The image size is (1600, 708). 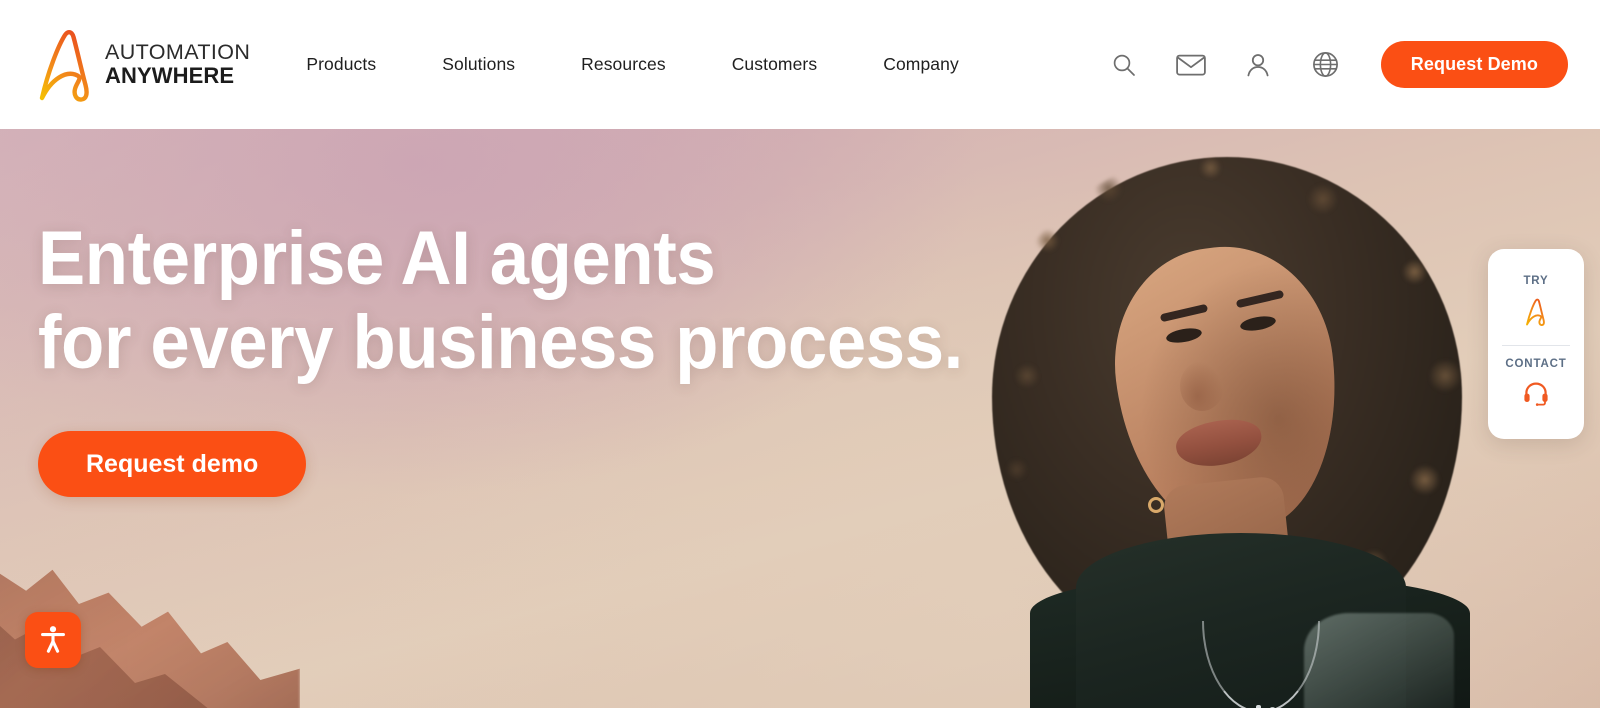 What do you see at coordinates (178, 51) in the screenshot?
I see `logo-wordmark-top: AUTOMATION` at bounding box center [178, 51].